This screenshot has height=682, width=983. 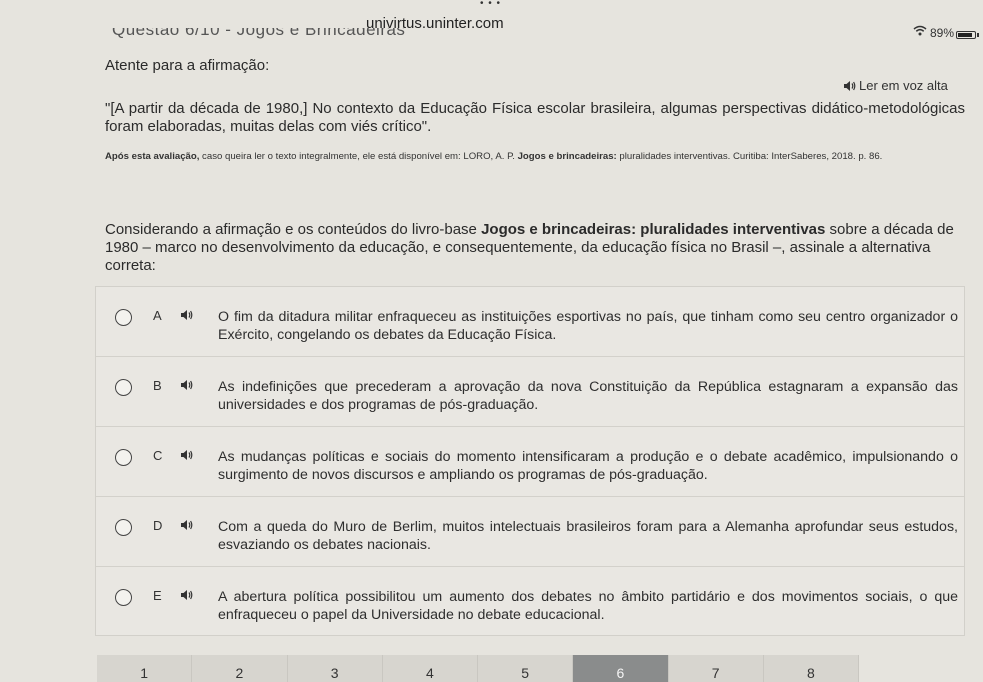 What do you see at coordinates (145, 668) in the screenshot?
I see `page-button-1: 1` at bounding box center [145, 668].